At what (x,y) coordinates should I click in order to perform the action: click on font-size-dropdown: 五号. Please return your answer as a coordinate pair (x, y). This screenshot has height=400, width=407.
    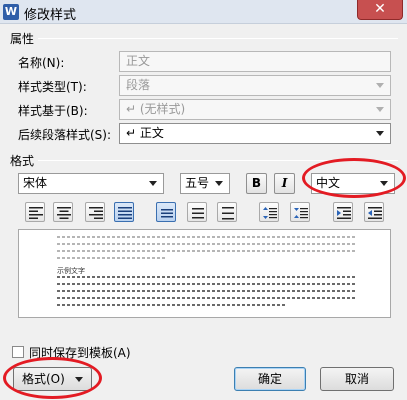
    Looking at the image, I should click on (205, 183).